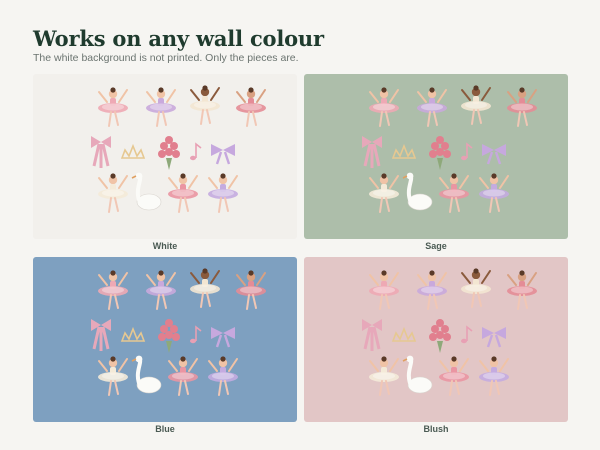  Describe the element at coordinates (178, 38) in the screenshot. I see `page-title: Works on any wall colour` at that location.